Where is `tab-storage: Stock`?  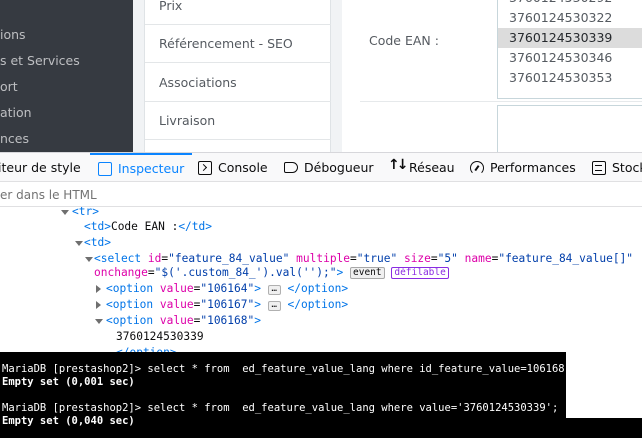 tab-storage: Stock is located at coordinates (617, 167).